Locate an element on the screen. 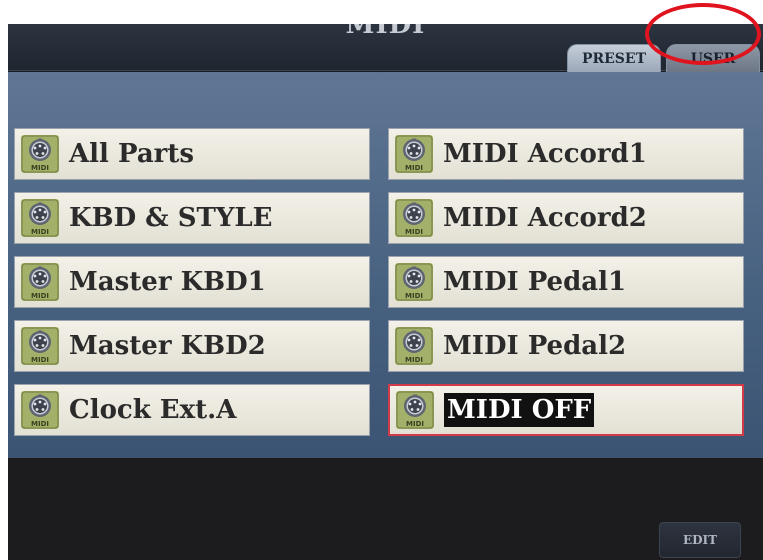 The image size is (763, 560). list-item-label: MIDI OFF is located at coordinates (519, 410).